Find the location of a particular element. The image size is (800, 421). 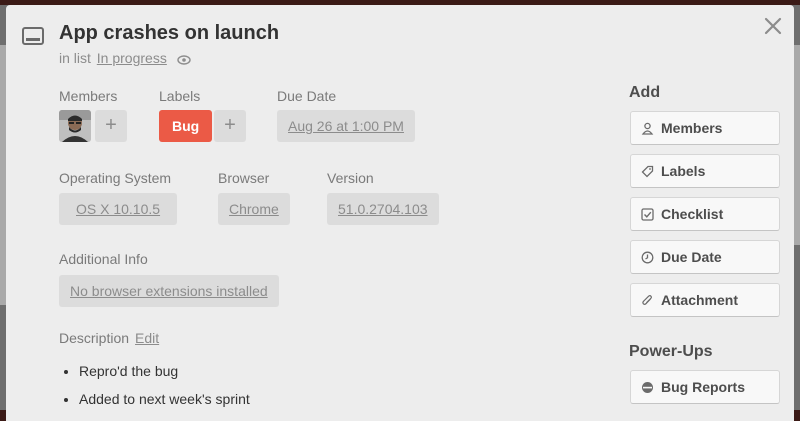

due-date-label: Due Date is located at coordinates (307, 96).